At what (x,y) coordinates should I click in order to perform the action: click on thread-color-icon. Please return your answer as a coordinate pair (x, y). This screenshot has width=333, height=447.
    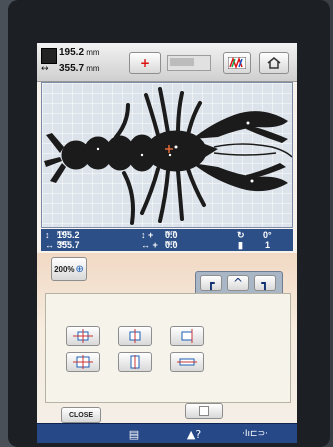
    Looking at the image, I should click on (237, 63).